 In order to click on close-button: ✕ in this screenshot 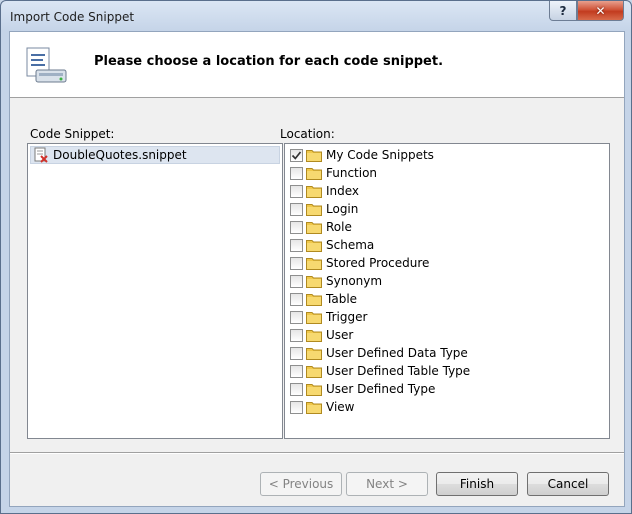, I will do `click(600, 11)`.